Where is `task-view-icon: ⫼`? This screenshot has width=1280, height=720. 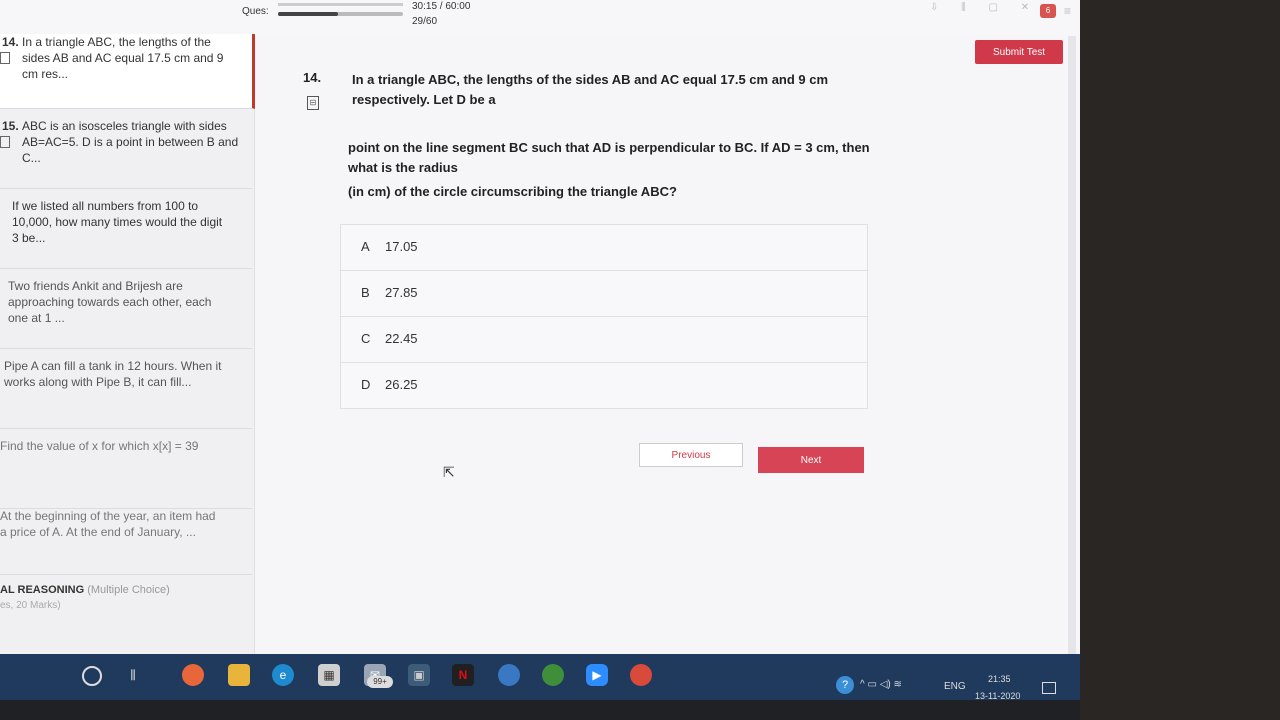 task-view-icon: ⫼ is located at coordinates (133, 675).